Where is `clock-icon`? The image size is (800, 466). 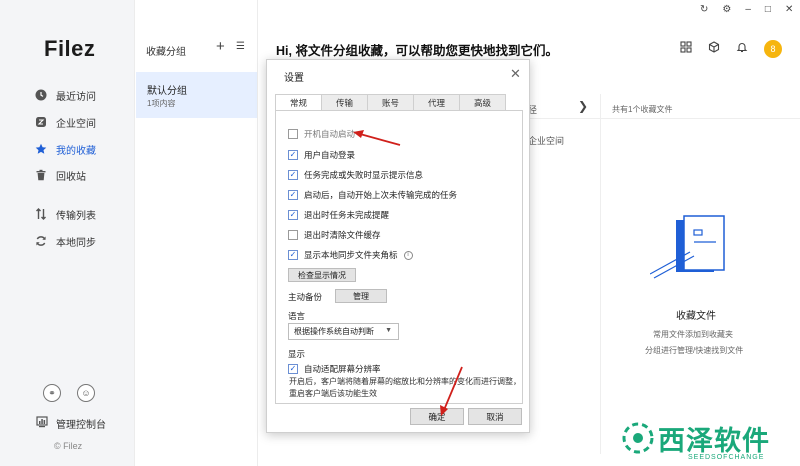
clock-icon is located at coordinates (41, 95).